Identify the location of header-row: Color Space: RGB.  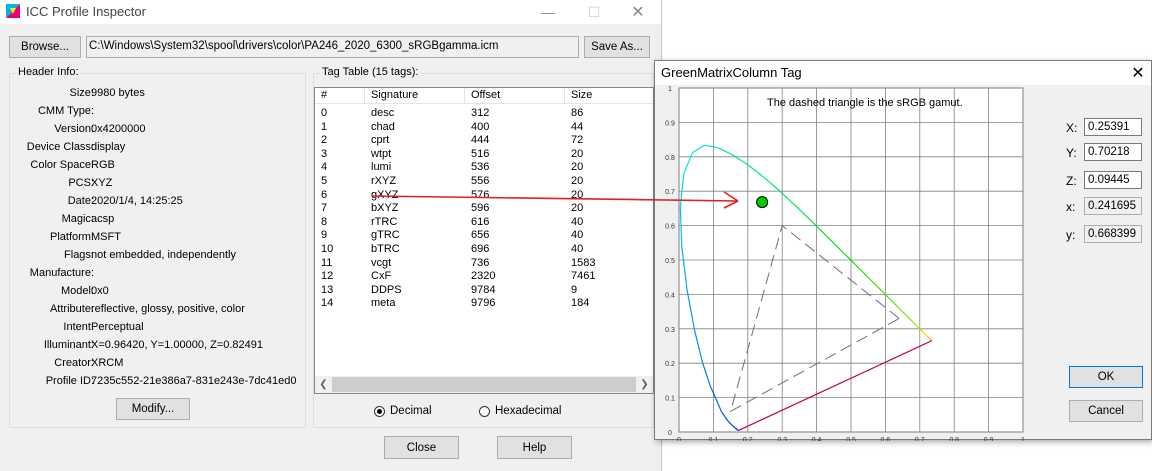
(157, 168).